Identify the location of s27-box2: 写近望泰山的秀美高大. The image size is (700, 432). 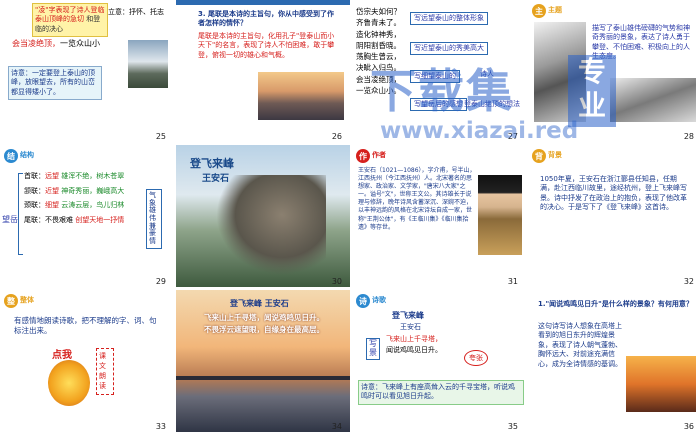
(449, 49).